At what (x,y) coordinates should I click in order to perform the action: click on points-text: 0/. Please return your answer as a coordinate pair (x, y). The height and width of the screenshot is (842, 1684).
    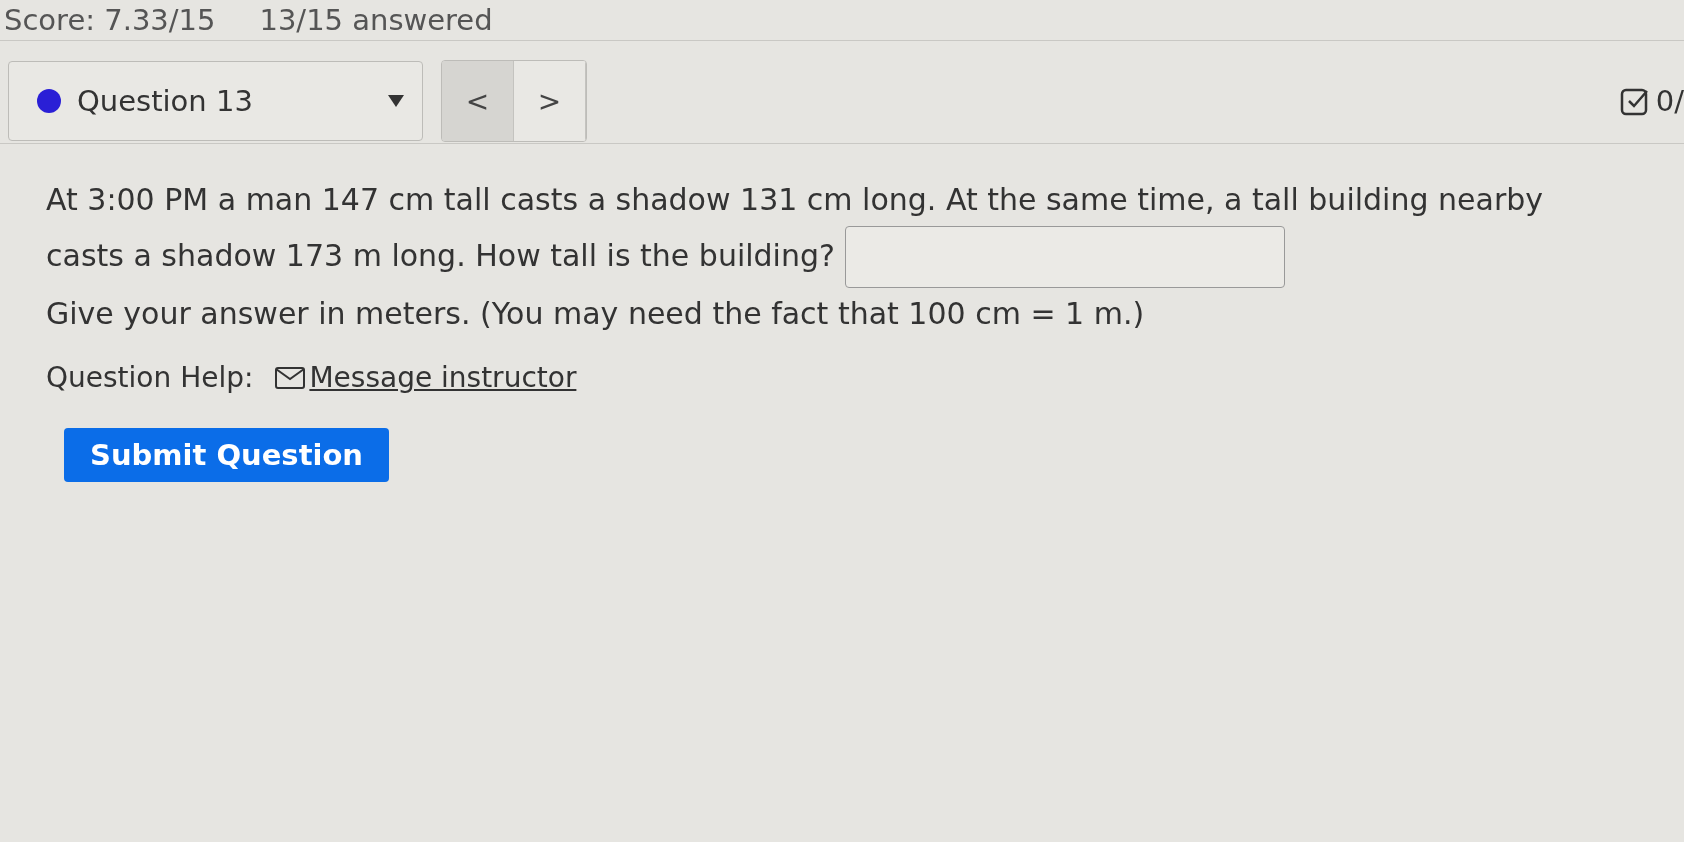
    Looking at the image, I should click on (1669, 101).